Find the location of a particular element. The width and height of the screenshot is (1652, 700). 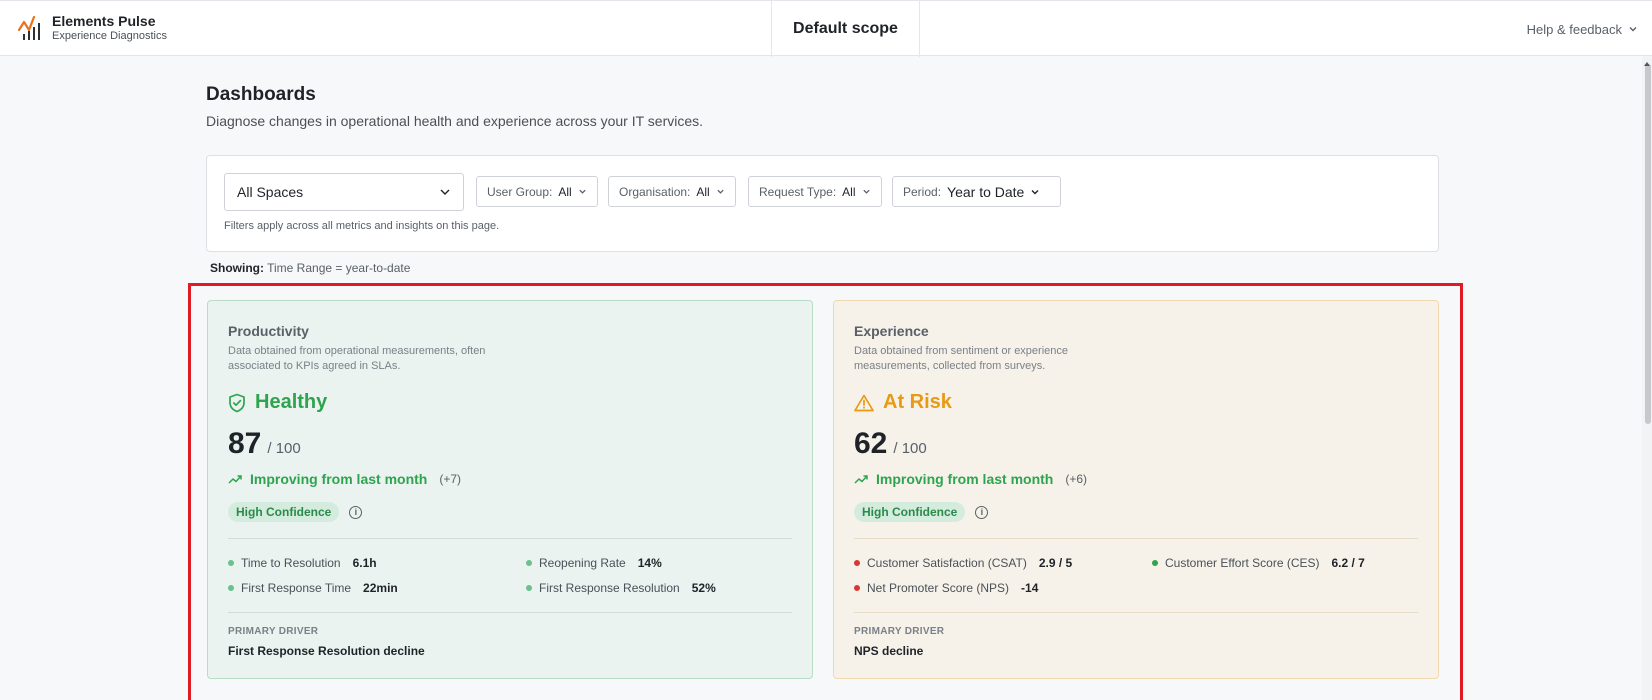

score-value: 87 is located at coordinates (245, 443).